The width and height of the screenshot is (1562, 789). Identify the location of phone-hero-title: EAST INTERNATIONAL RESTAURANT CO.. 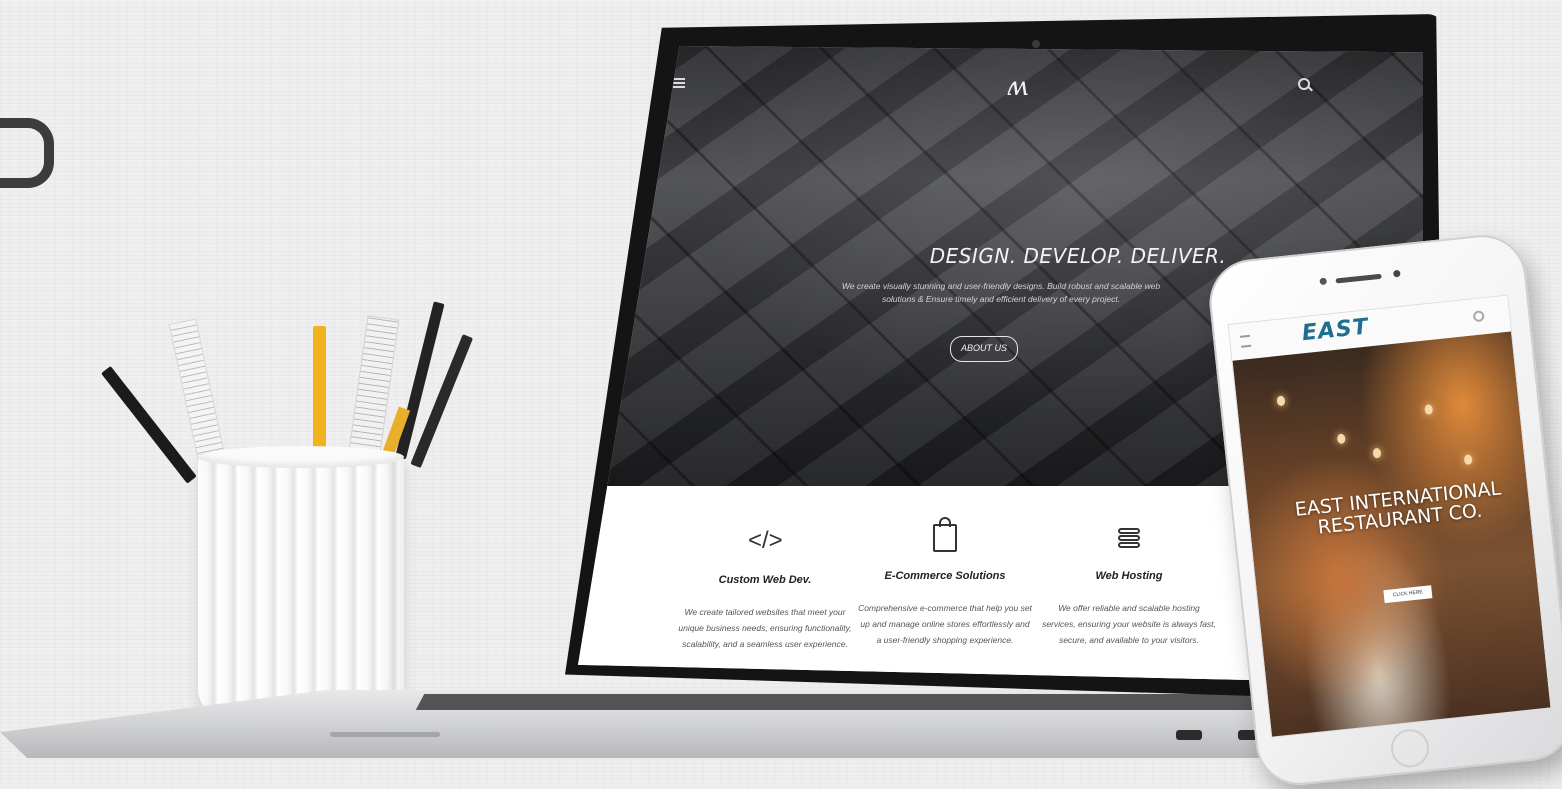
(1398, 508).